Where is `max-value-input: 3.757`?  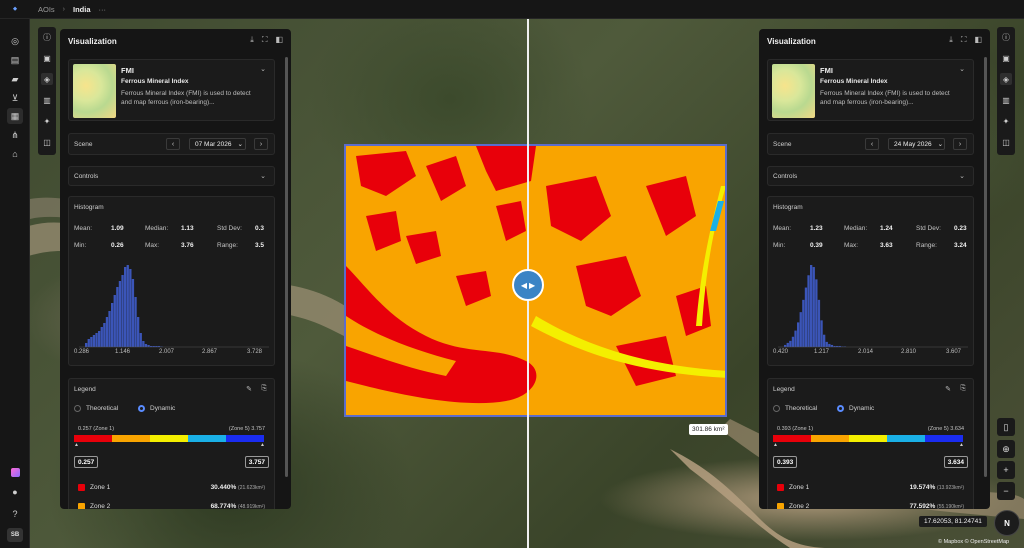
max-value-input: 3.757 is located at coordinates (256, 462).